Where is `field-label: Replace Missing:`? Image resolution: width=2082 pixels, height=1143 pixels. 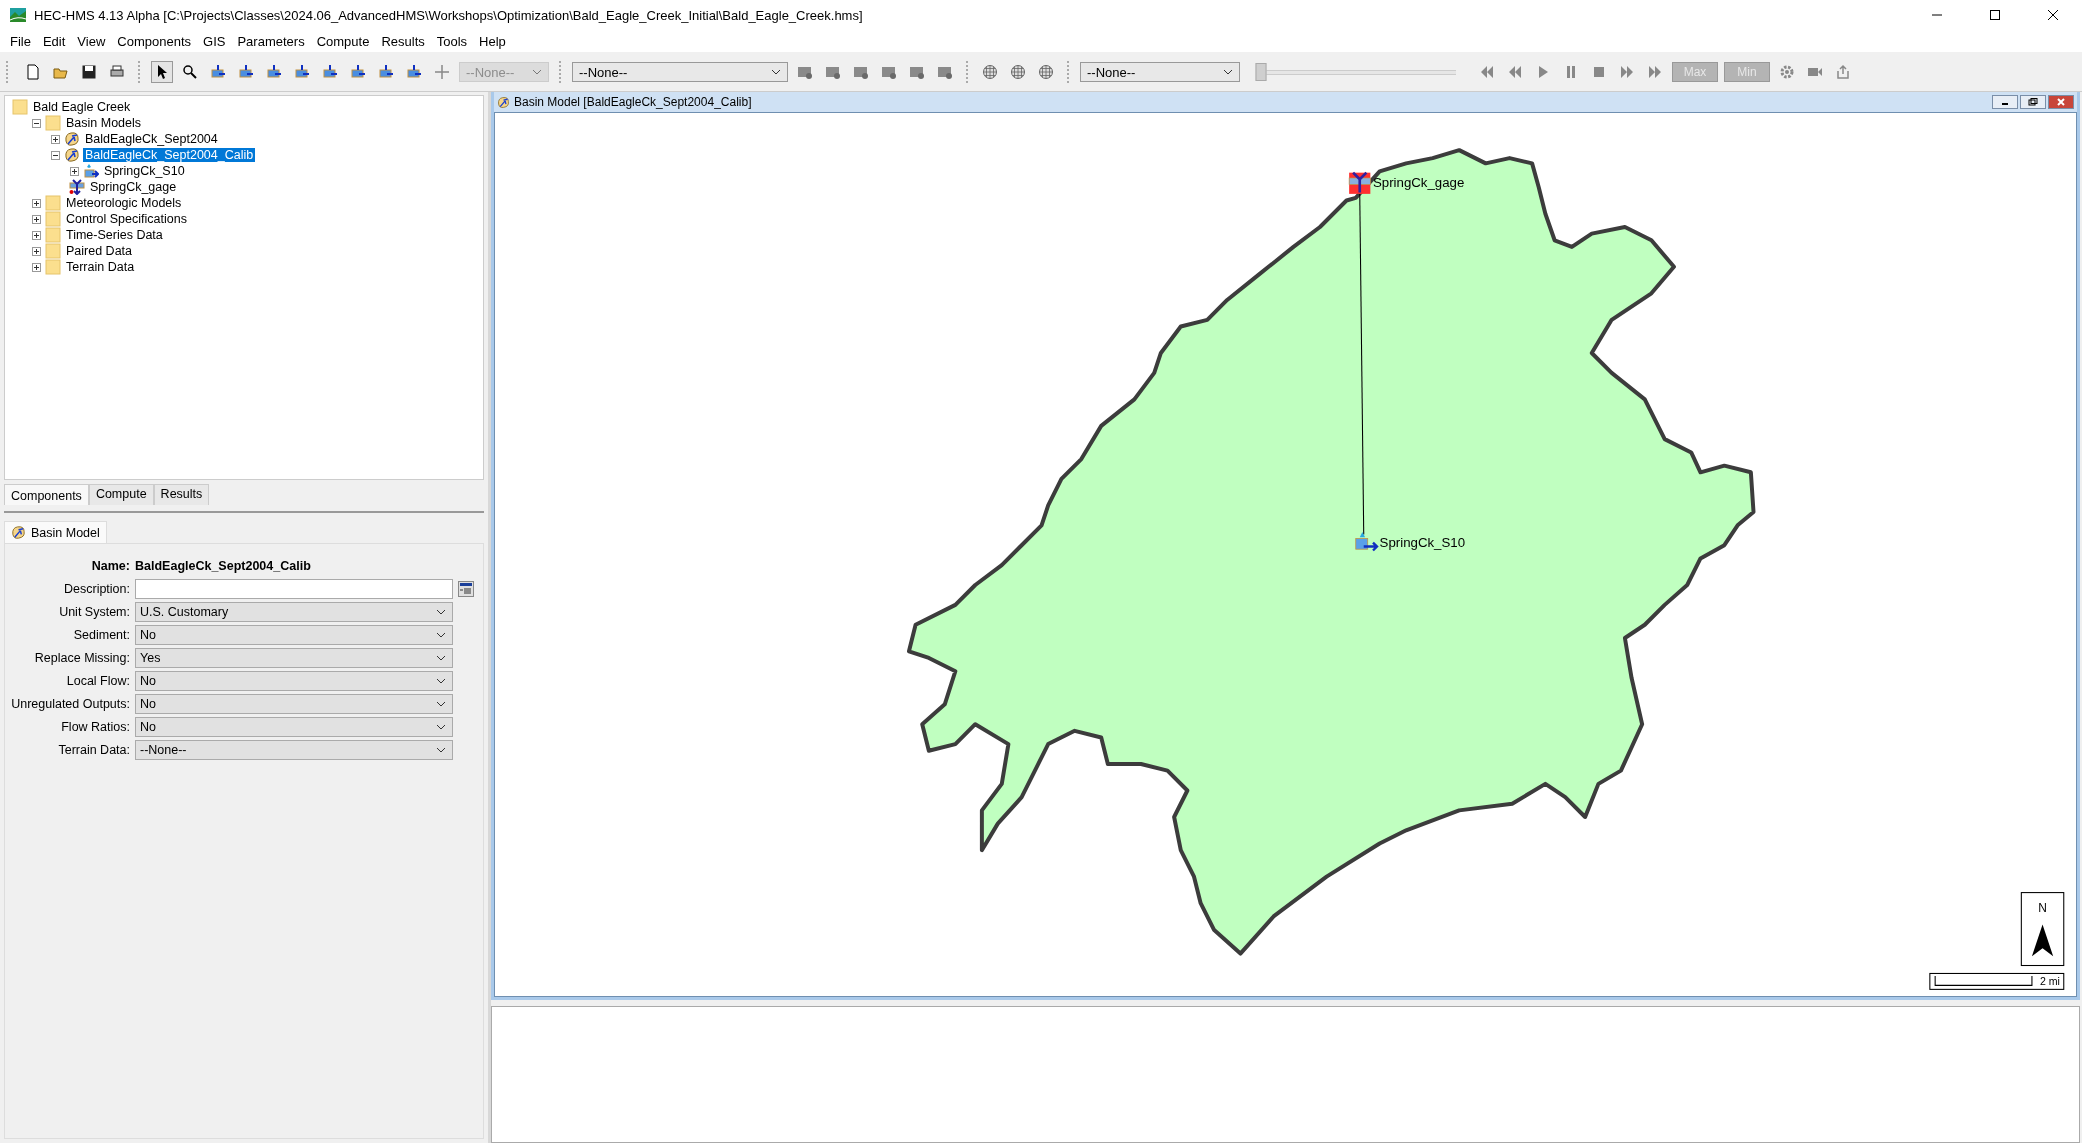 field-label: Replace Missing: is located at coordinates (81, 658).